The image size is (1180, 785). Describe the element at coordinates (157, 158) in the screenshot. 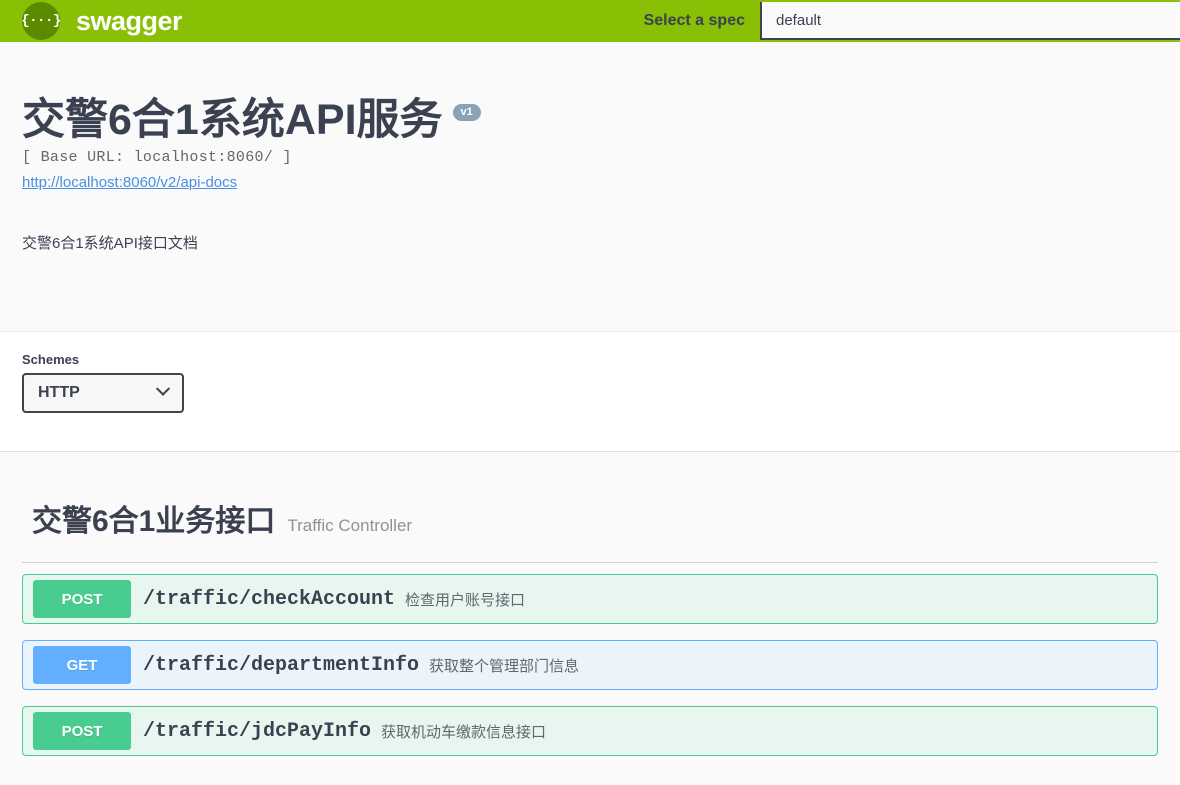

I see `base-url: [ Base URL: localhost:8060/ ]` at that location.